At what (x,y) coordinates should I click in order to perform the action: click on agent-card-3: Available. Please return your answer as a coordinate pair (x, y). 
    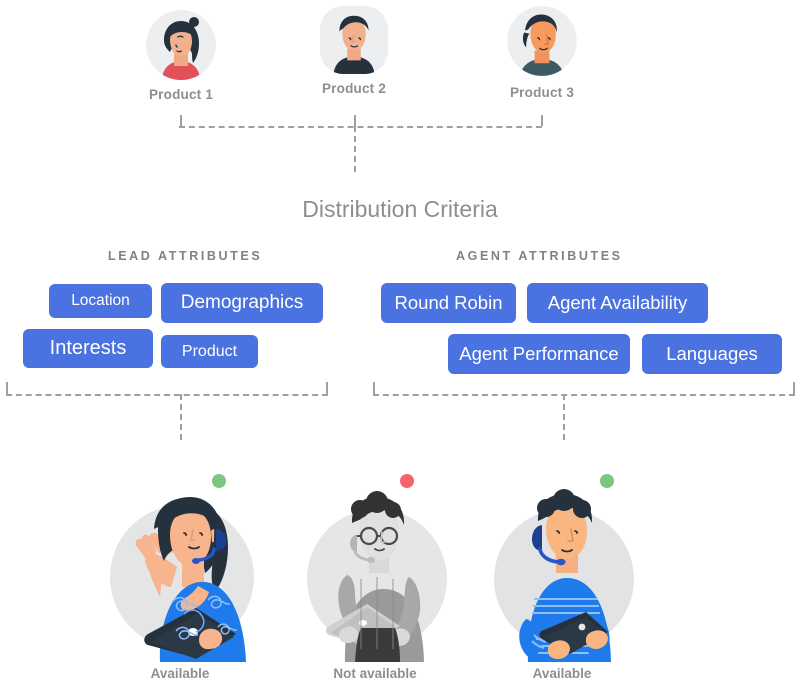
    Looking at the image, I should click on (562, 584).